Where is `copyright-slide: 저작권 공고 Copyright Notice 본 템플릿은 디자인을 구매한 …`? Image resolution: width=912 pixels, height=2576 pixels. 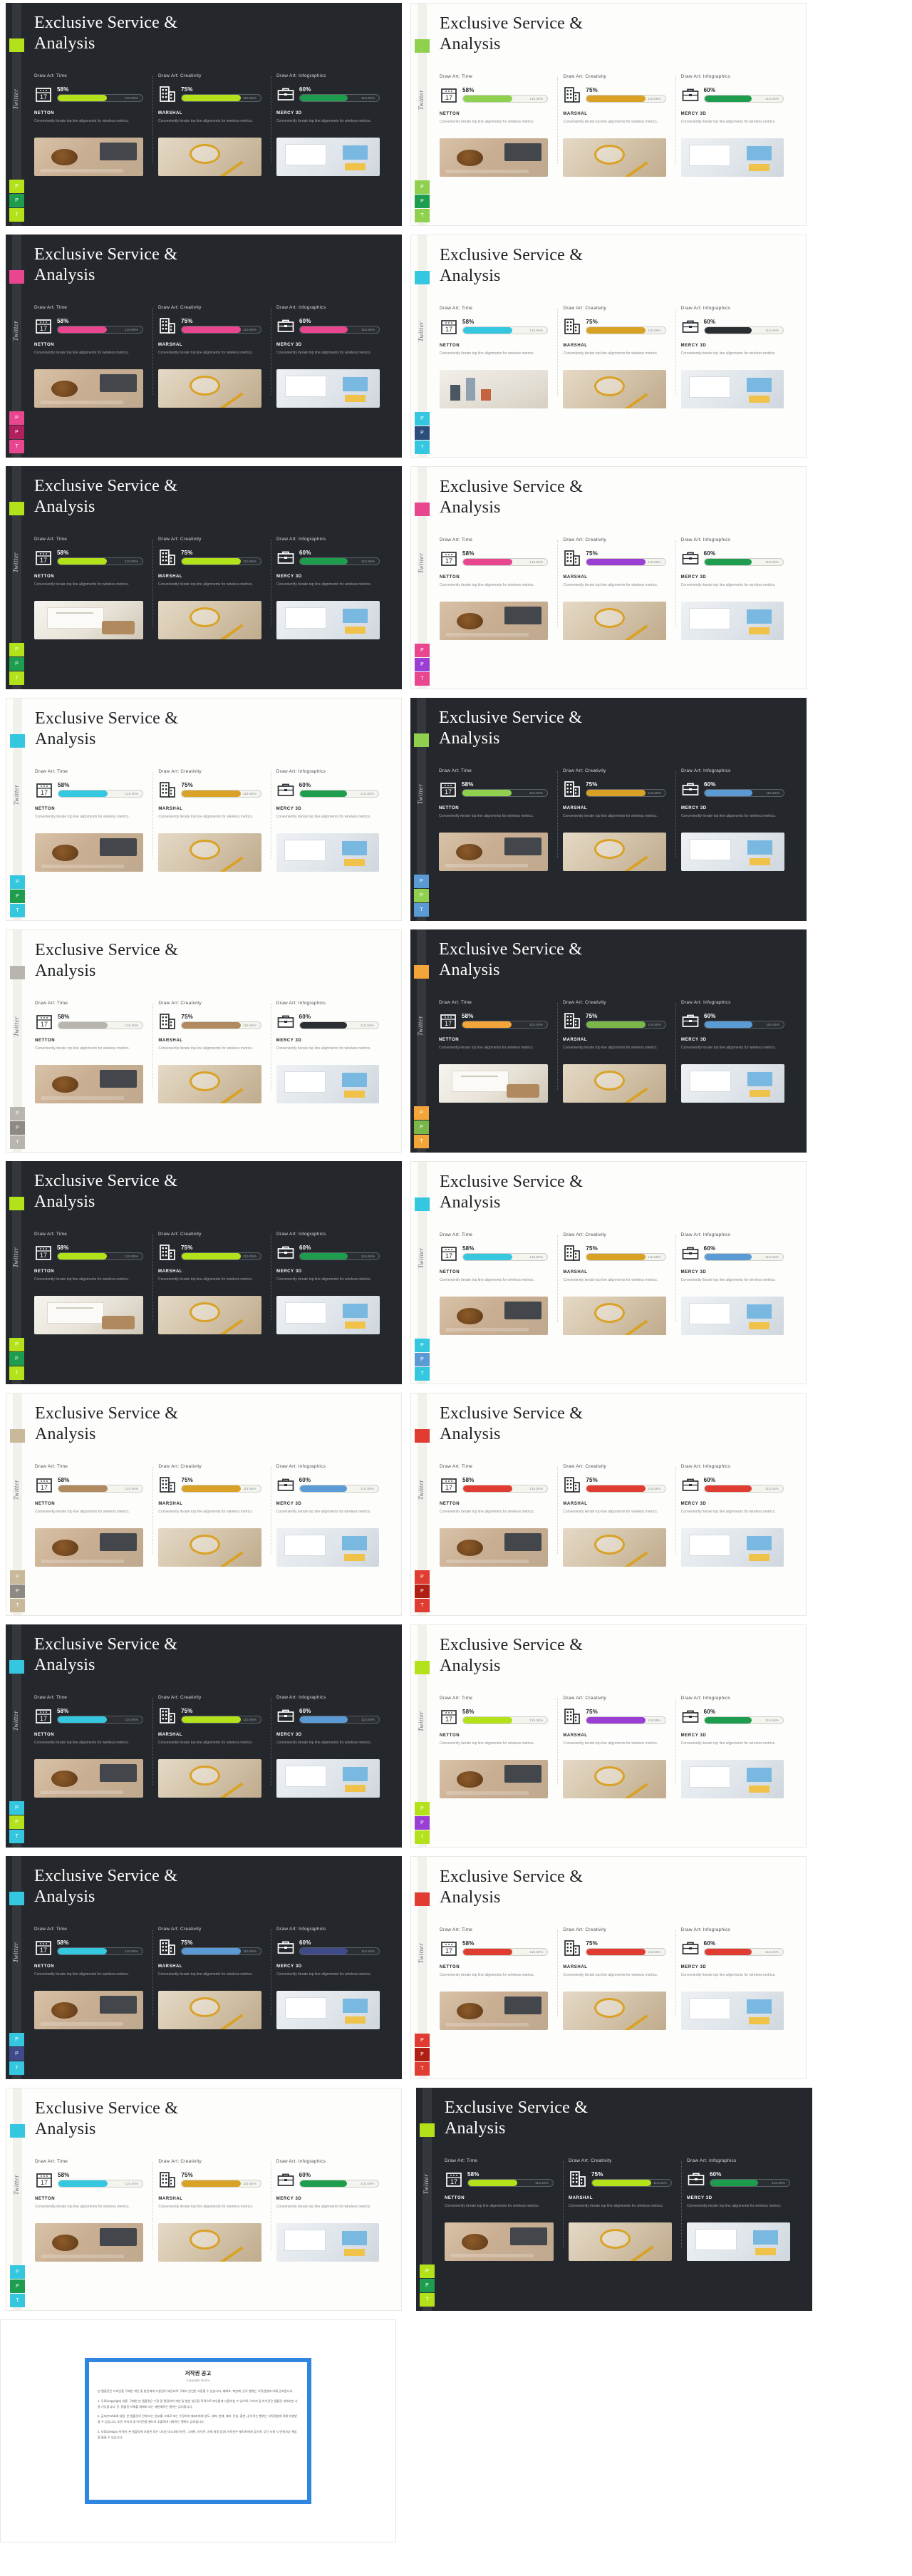
copyright-slide: 저작권 공고 Copyright Notice 본 템플릿은 디자인을 구매한 … is located at coordinates (198, 2430).